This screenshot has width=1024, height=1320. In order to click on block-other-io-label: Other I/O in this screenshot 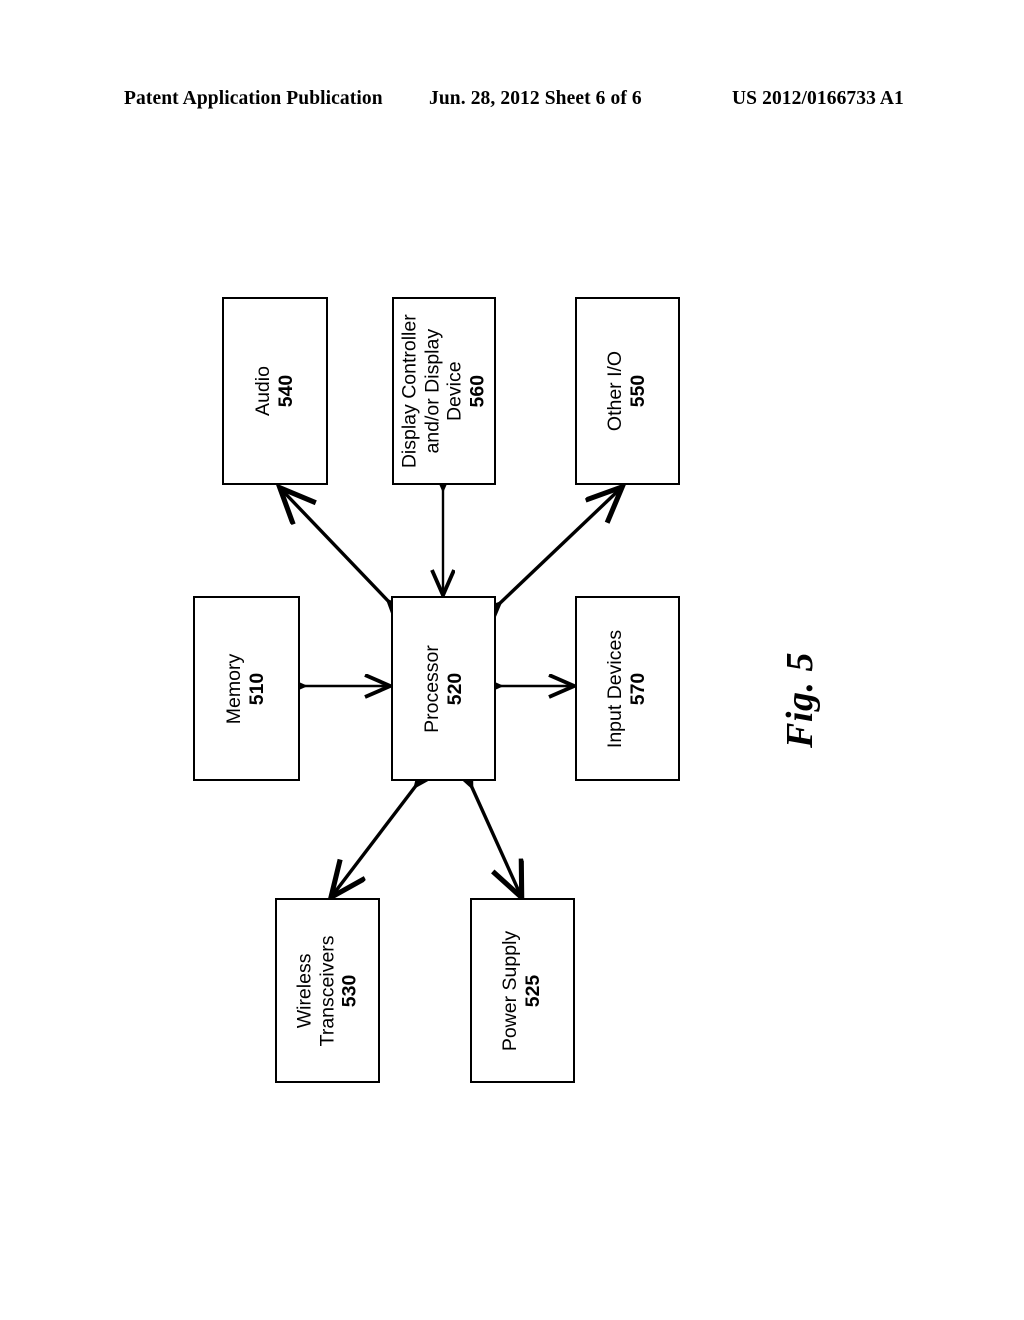, I will do `click(615, 391)`.